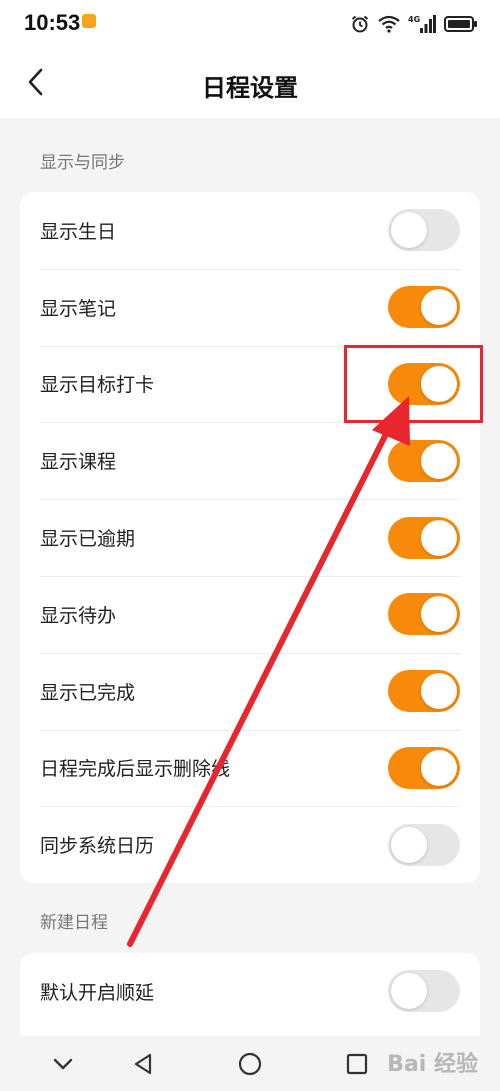 This screenshot has width=500, height=1091. I want to click on nav-collapse-button, so click(63, 1064).